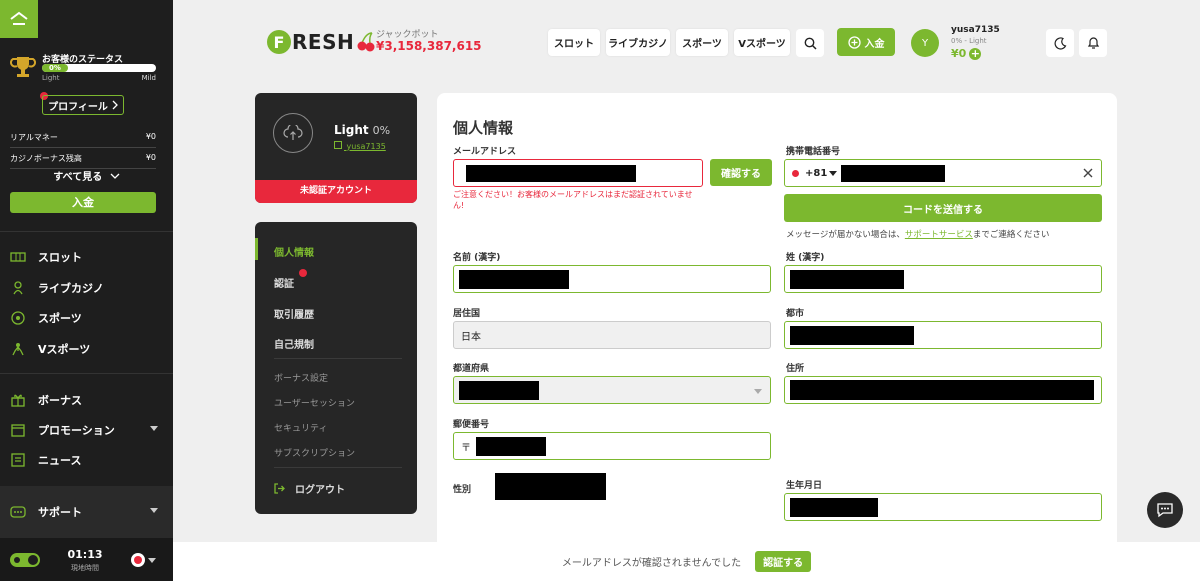 This screenshot has height=581, width=1200. What do you see at coordinates (46, 158) in the screenshot?
I see `bonus-label: カジノボーナス残高` at bounding box center [46, 158].